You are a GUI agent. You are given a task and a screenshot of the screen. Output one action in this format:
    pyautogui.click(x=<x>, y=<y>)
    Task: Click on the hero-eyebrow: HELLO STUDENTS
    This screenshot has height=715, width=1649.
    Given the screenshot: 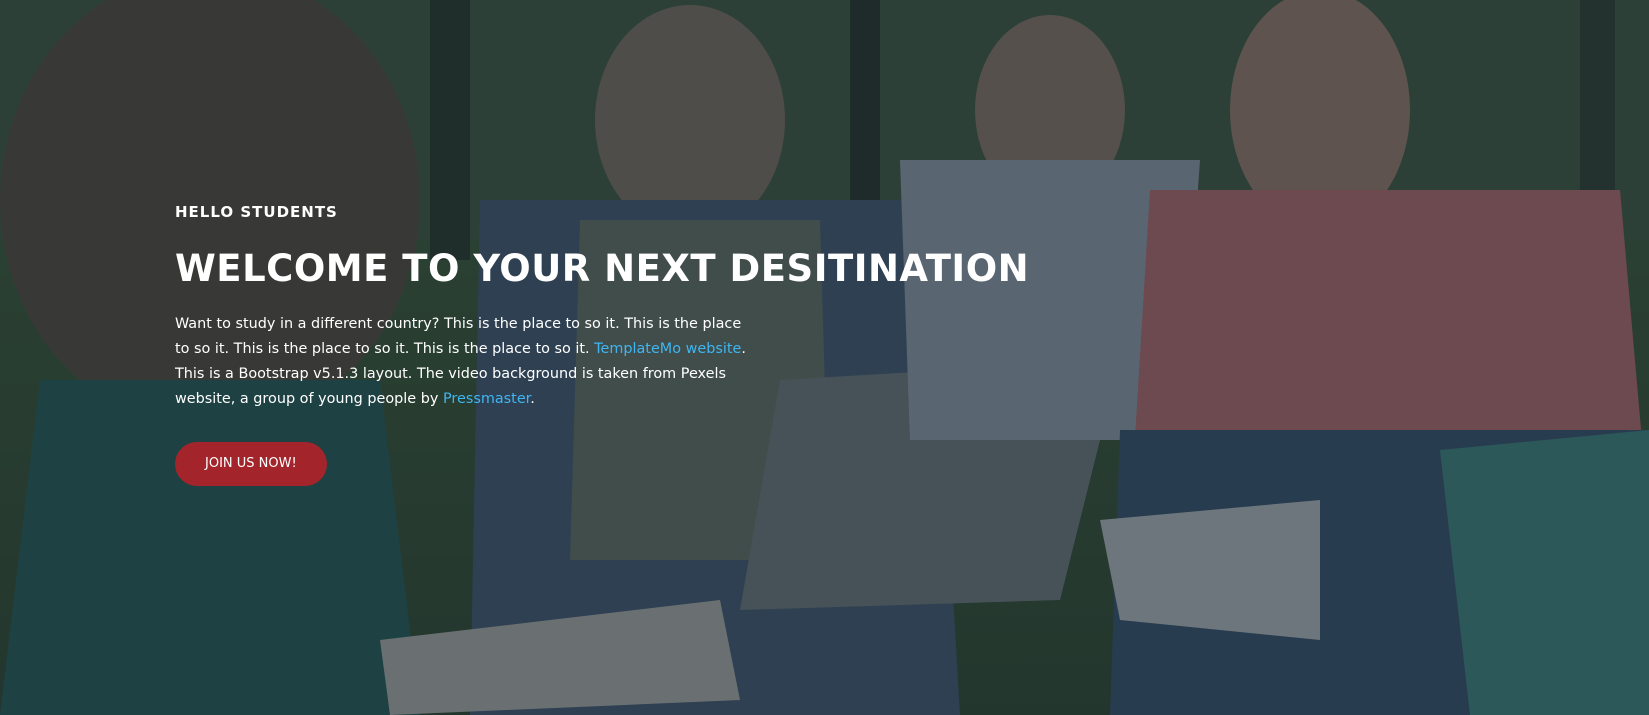 What is the action you would take?
    pyautogui.click(x=256, y=212)
    